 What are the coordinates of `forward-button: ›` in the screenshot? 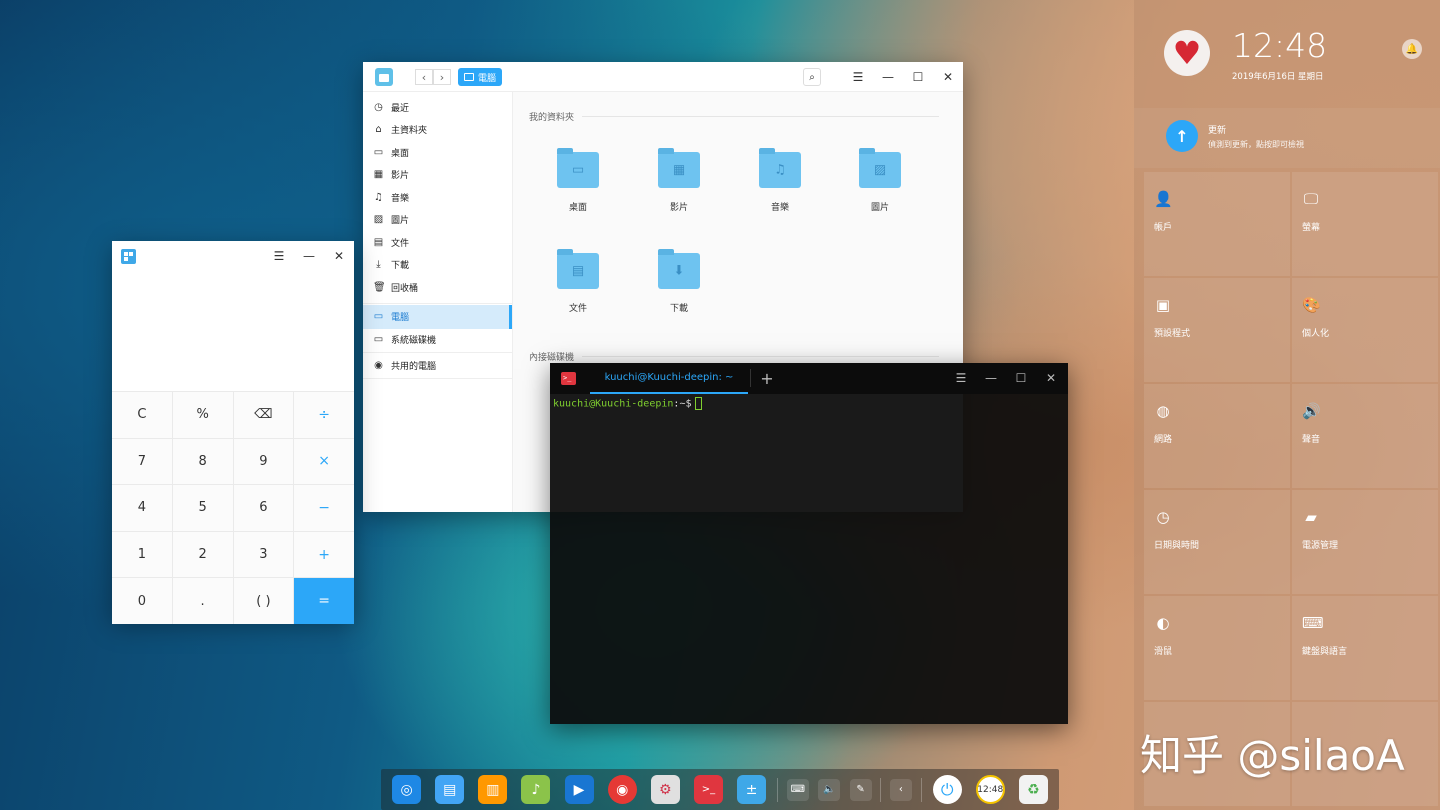 It's located at (442, 77).